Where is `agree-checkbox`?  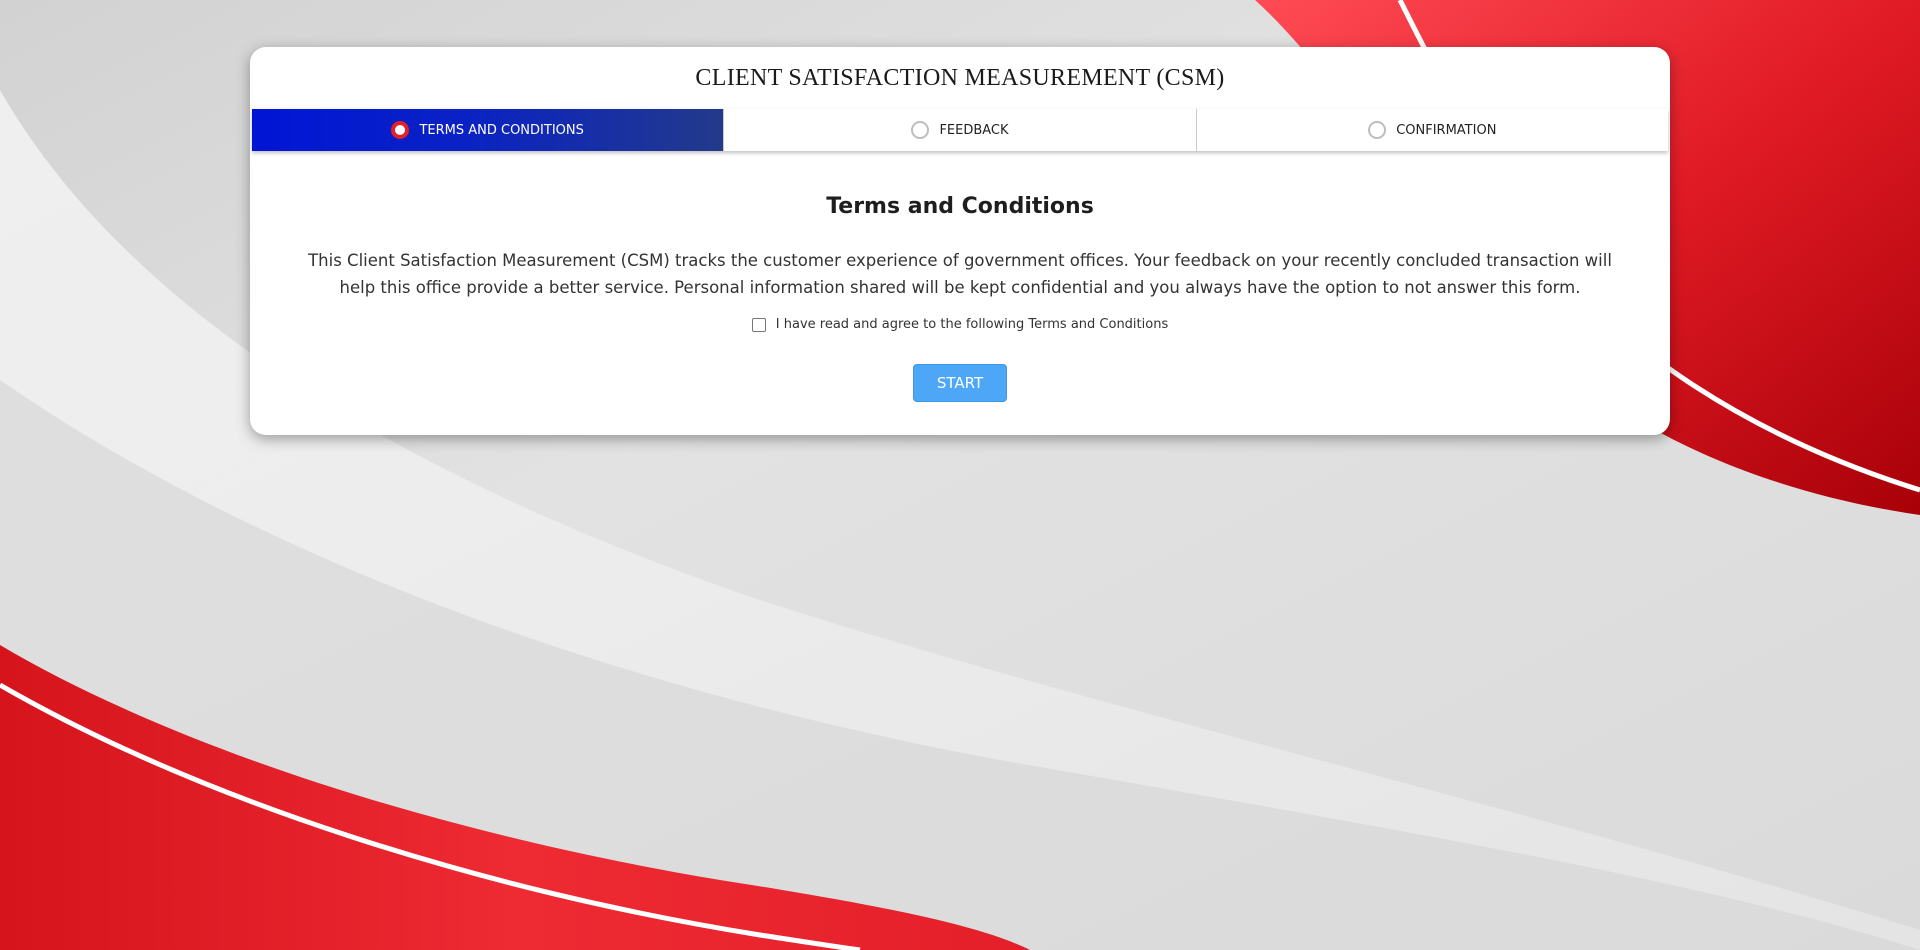
agree-checkbox is located at coordinates (758, 324).